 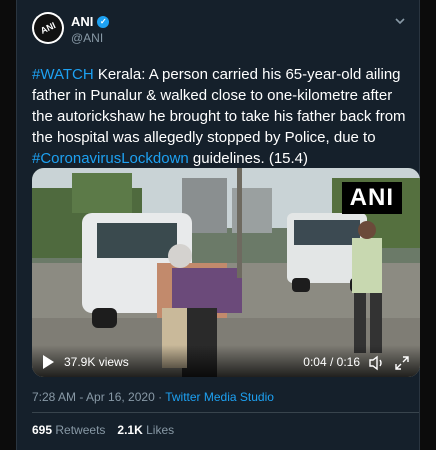 I want to click on avatar: ANI, so click(x=48, y=28).